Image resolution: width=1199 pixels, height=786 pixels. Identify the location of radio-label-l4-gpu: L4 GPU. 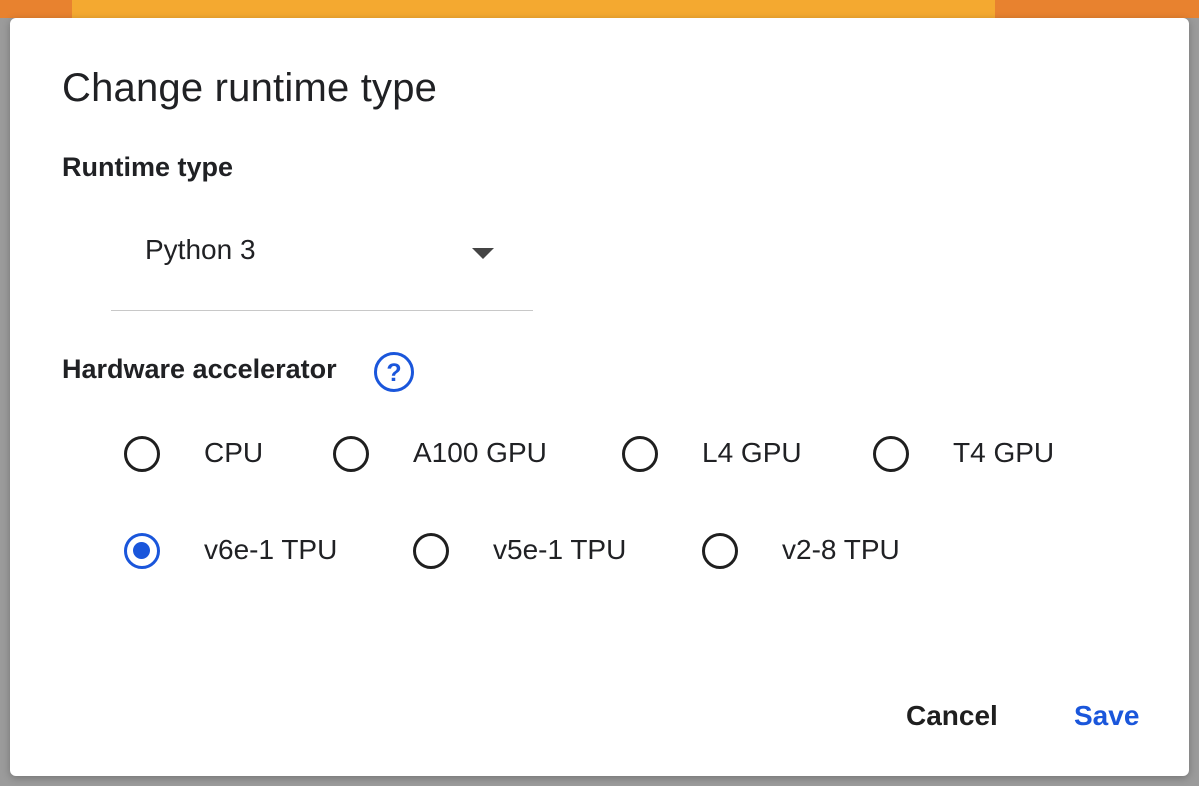
(752, 452).